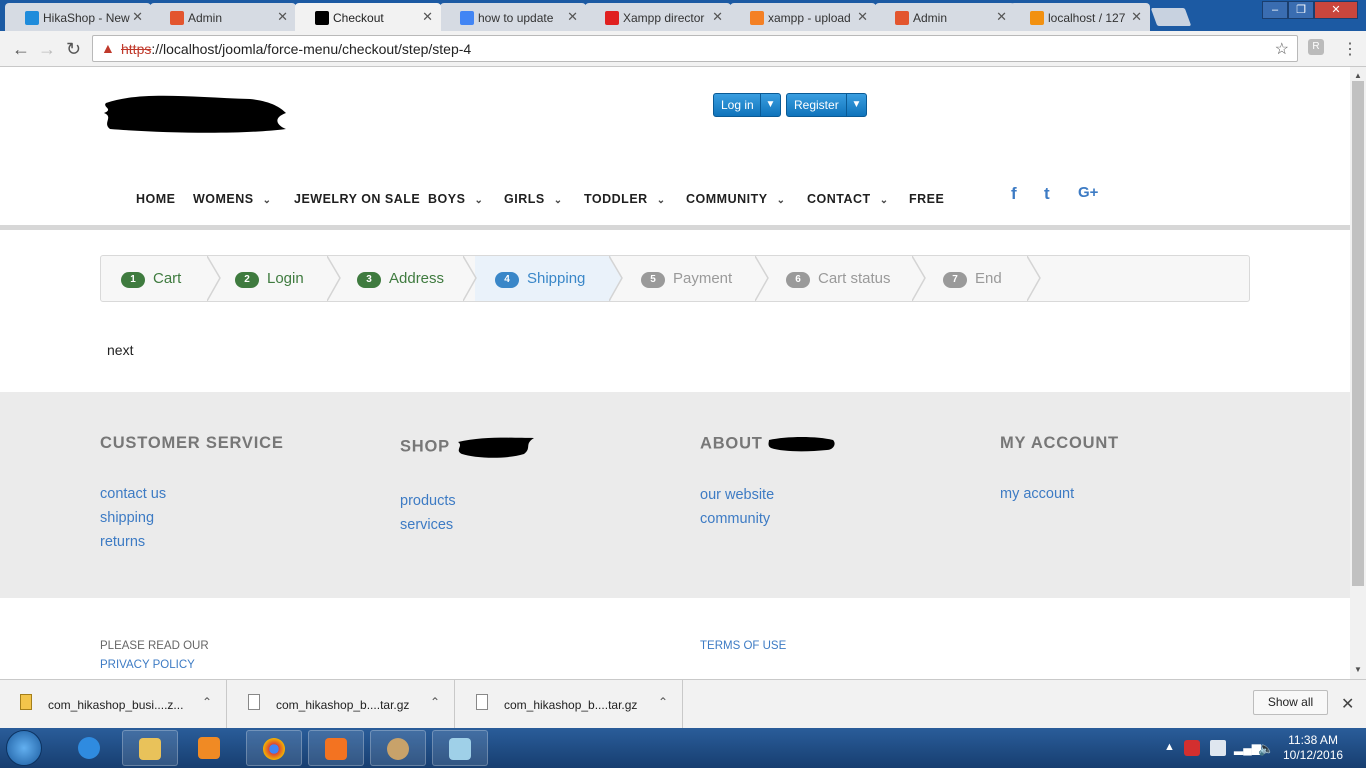  Describe the element at coordinates (401, 278) in the screenshot. I see `step-address: 3 Address` at that location.